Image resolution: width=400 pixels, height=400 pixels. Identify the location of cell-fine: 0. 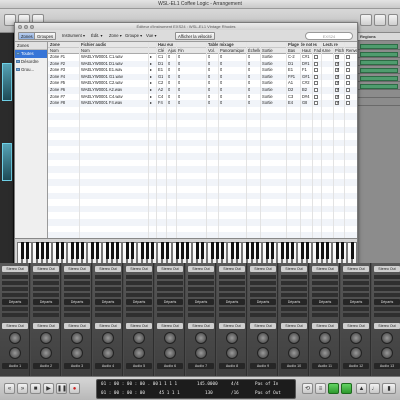
(179, 103).